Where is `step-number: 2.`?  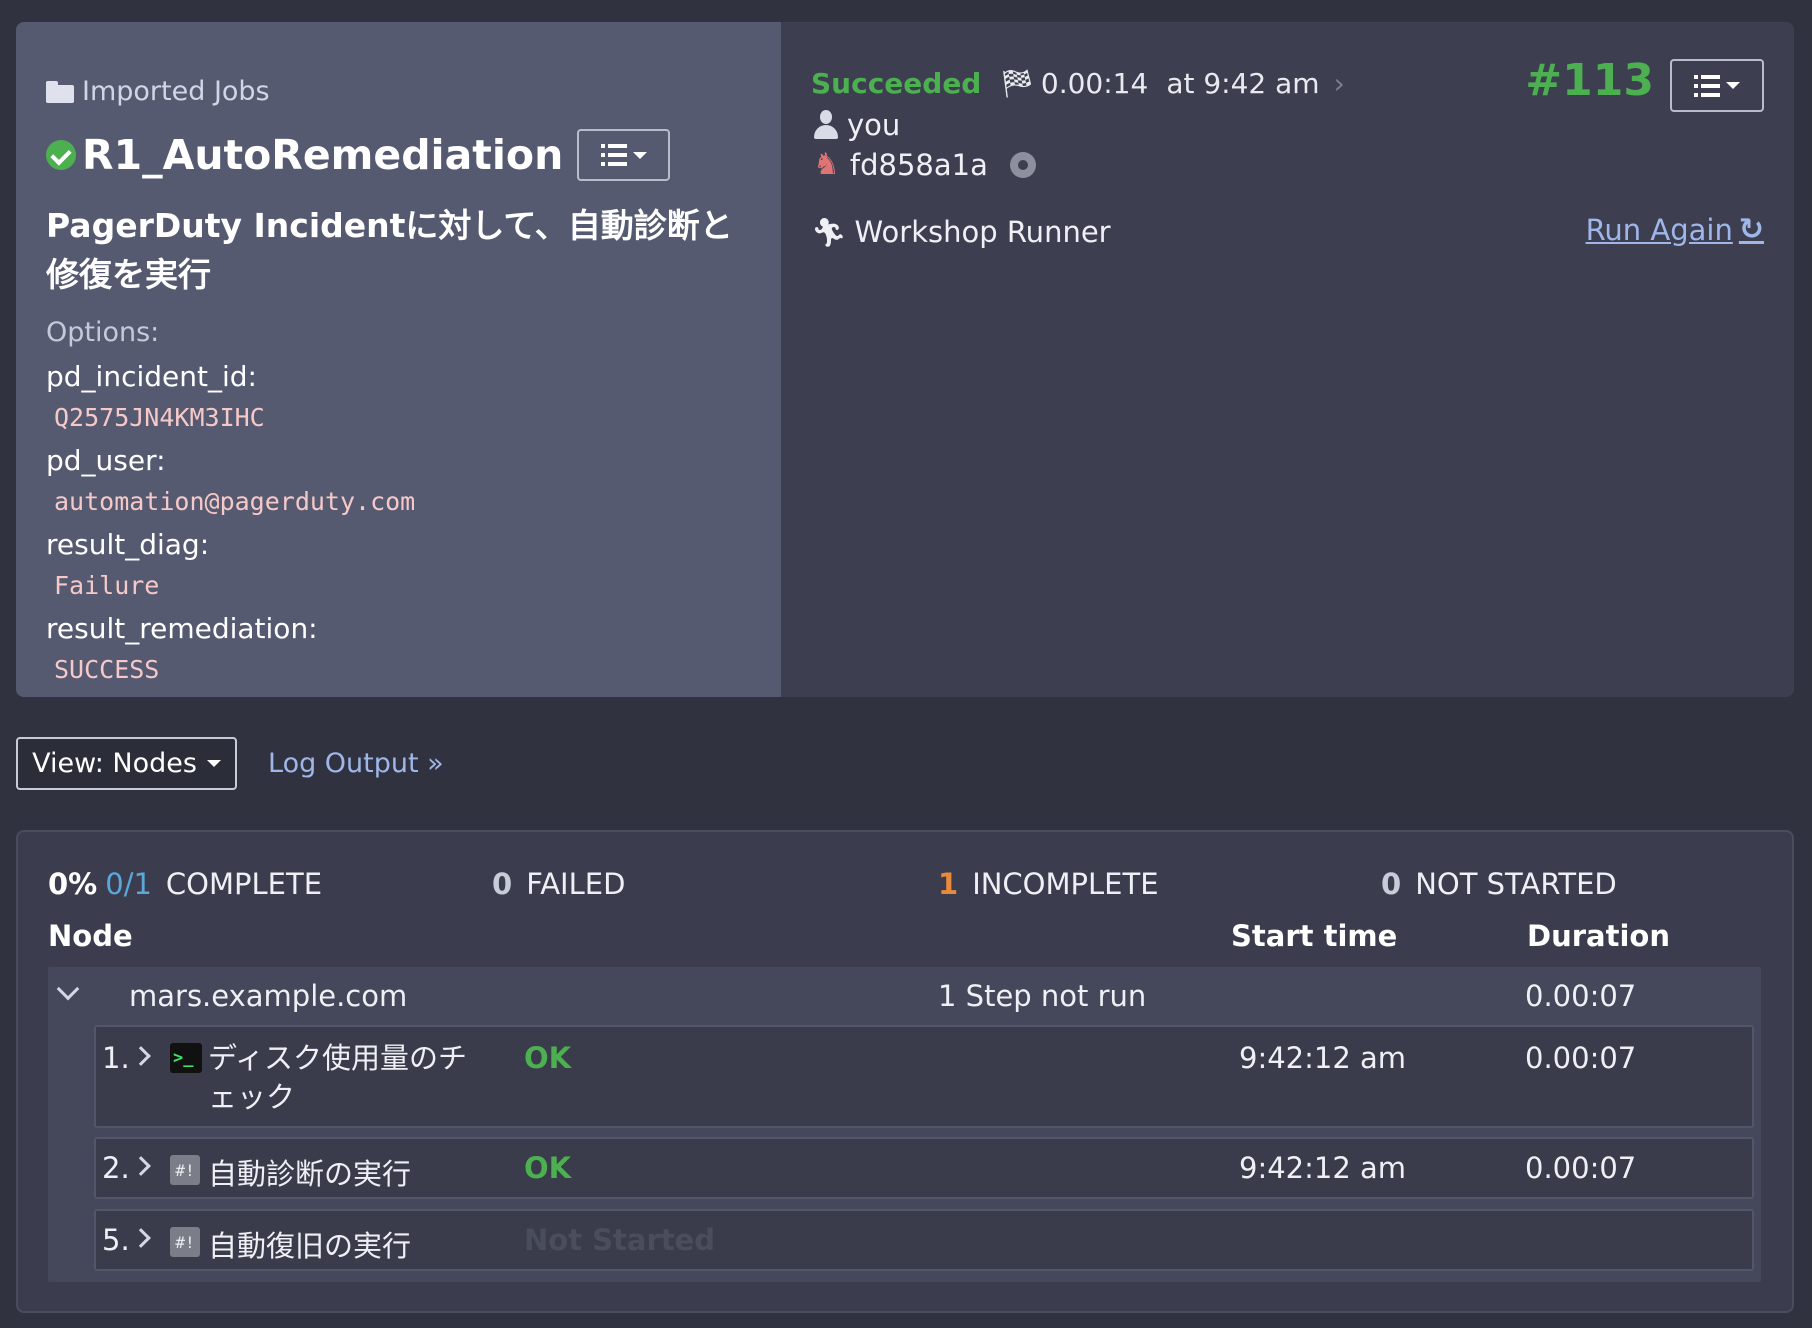
step-number: 2. is located at coordinates (116, 1168).